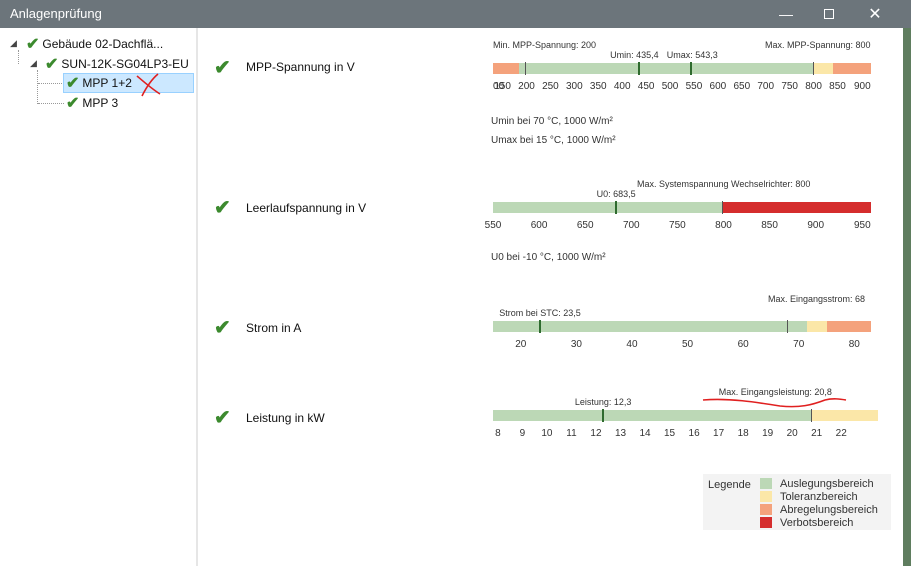 This screenshot has width=911, height=566. Describe the element at coordinates (634, 55) in the screenshot. I see `gauge-marker-label: Umin: 435,4` at that location.